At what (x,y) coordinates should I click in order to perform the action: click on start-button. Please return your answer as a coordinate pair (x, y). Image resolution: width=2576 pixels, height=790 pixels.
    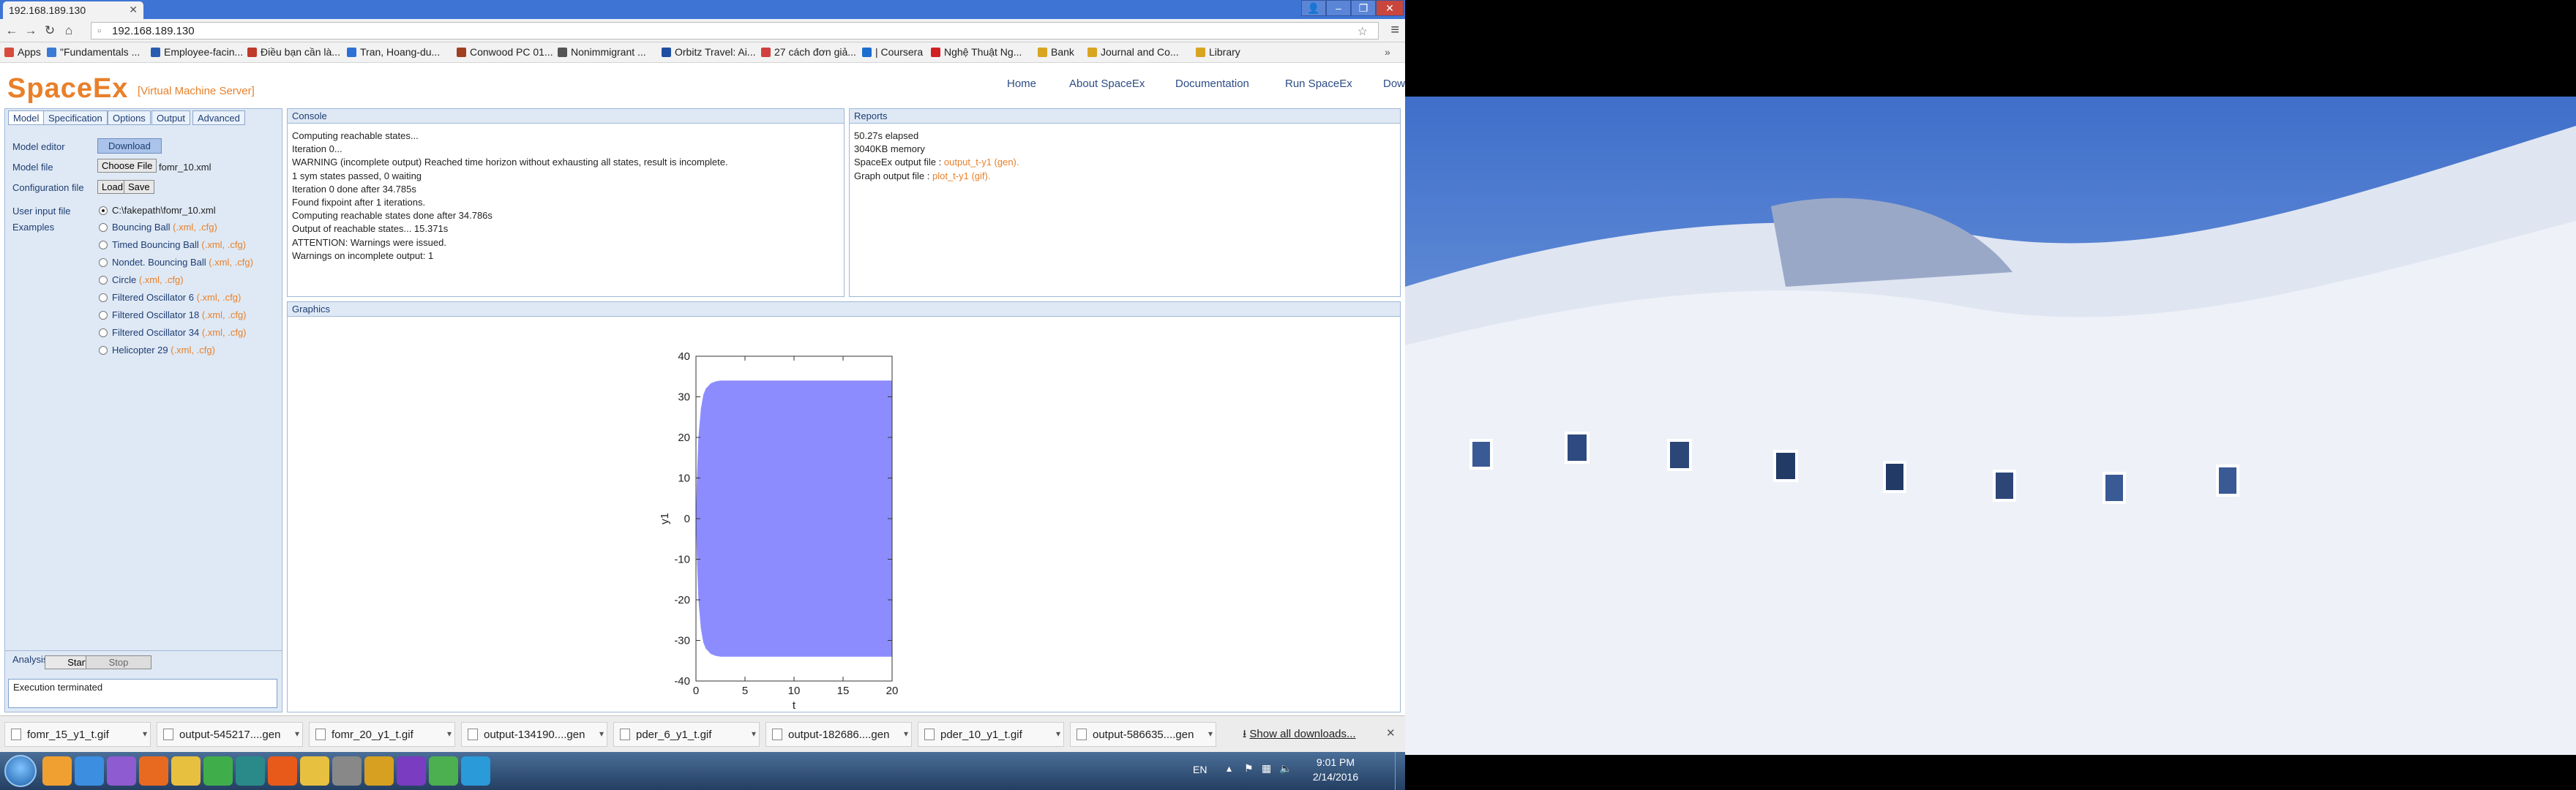
    Looking at the image, I should click on (20, 771).